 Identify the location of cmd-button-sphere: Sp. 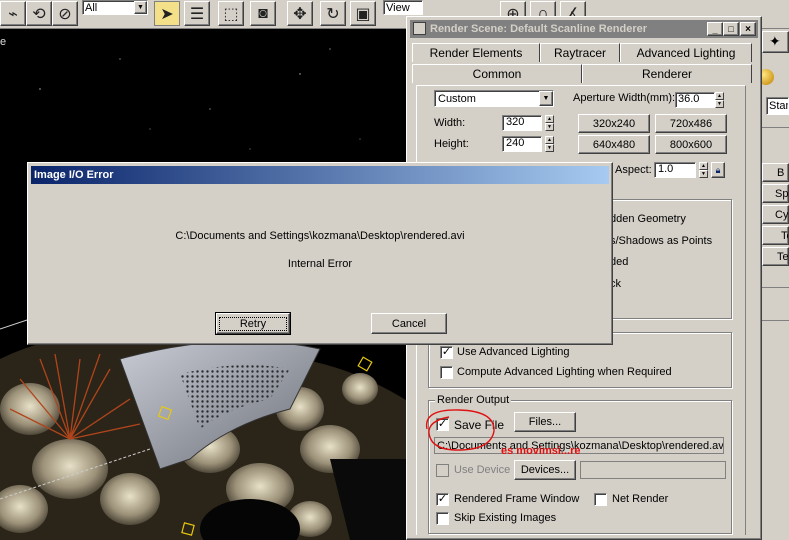
(775, 193).